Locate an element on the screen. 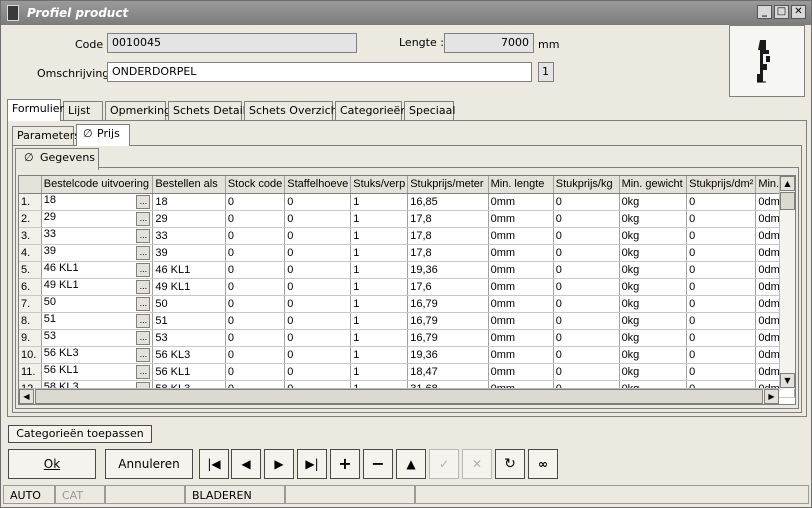 The width and height of the screenshot is (812, 508). table-row: 3.... 33 33 0 0 1 17,8 0mm 0 0kg 0 0dm² is located at coordinates (407, 236).